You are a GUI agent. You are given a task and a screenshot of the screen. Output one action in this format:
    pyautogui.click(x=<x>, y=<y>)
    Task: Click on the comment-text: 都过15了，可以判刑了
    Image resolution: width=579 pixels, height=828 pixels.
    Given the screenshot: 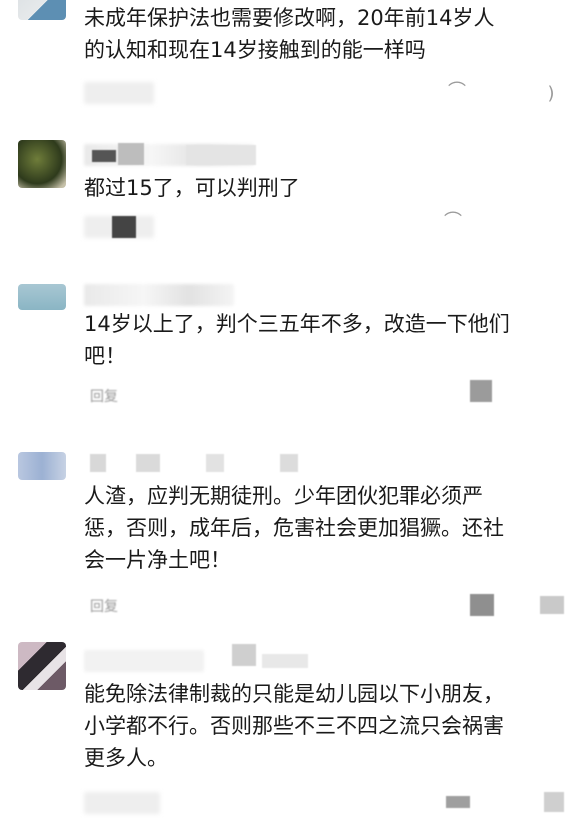 What is the action you would take?
    pyautogui.click(x=192, y=188)
    